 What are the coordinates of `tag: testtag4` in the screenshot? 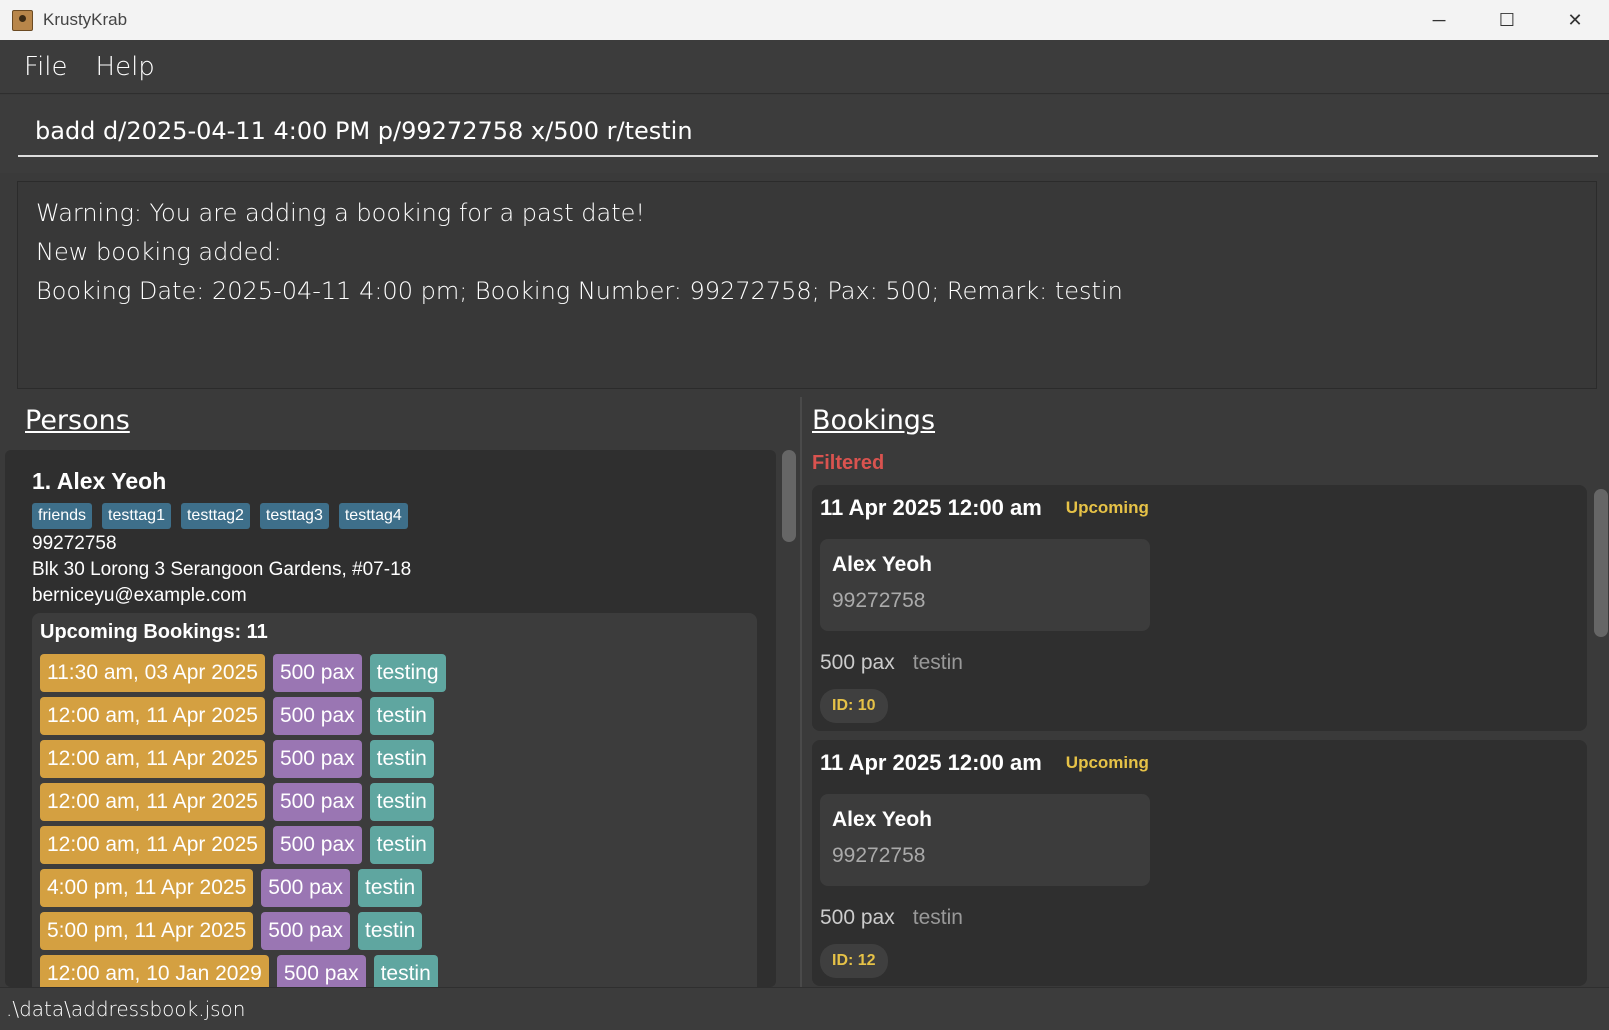 It's located at (373, 516).